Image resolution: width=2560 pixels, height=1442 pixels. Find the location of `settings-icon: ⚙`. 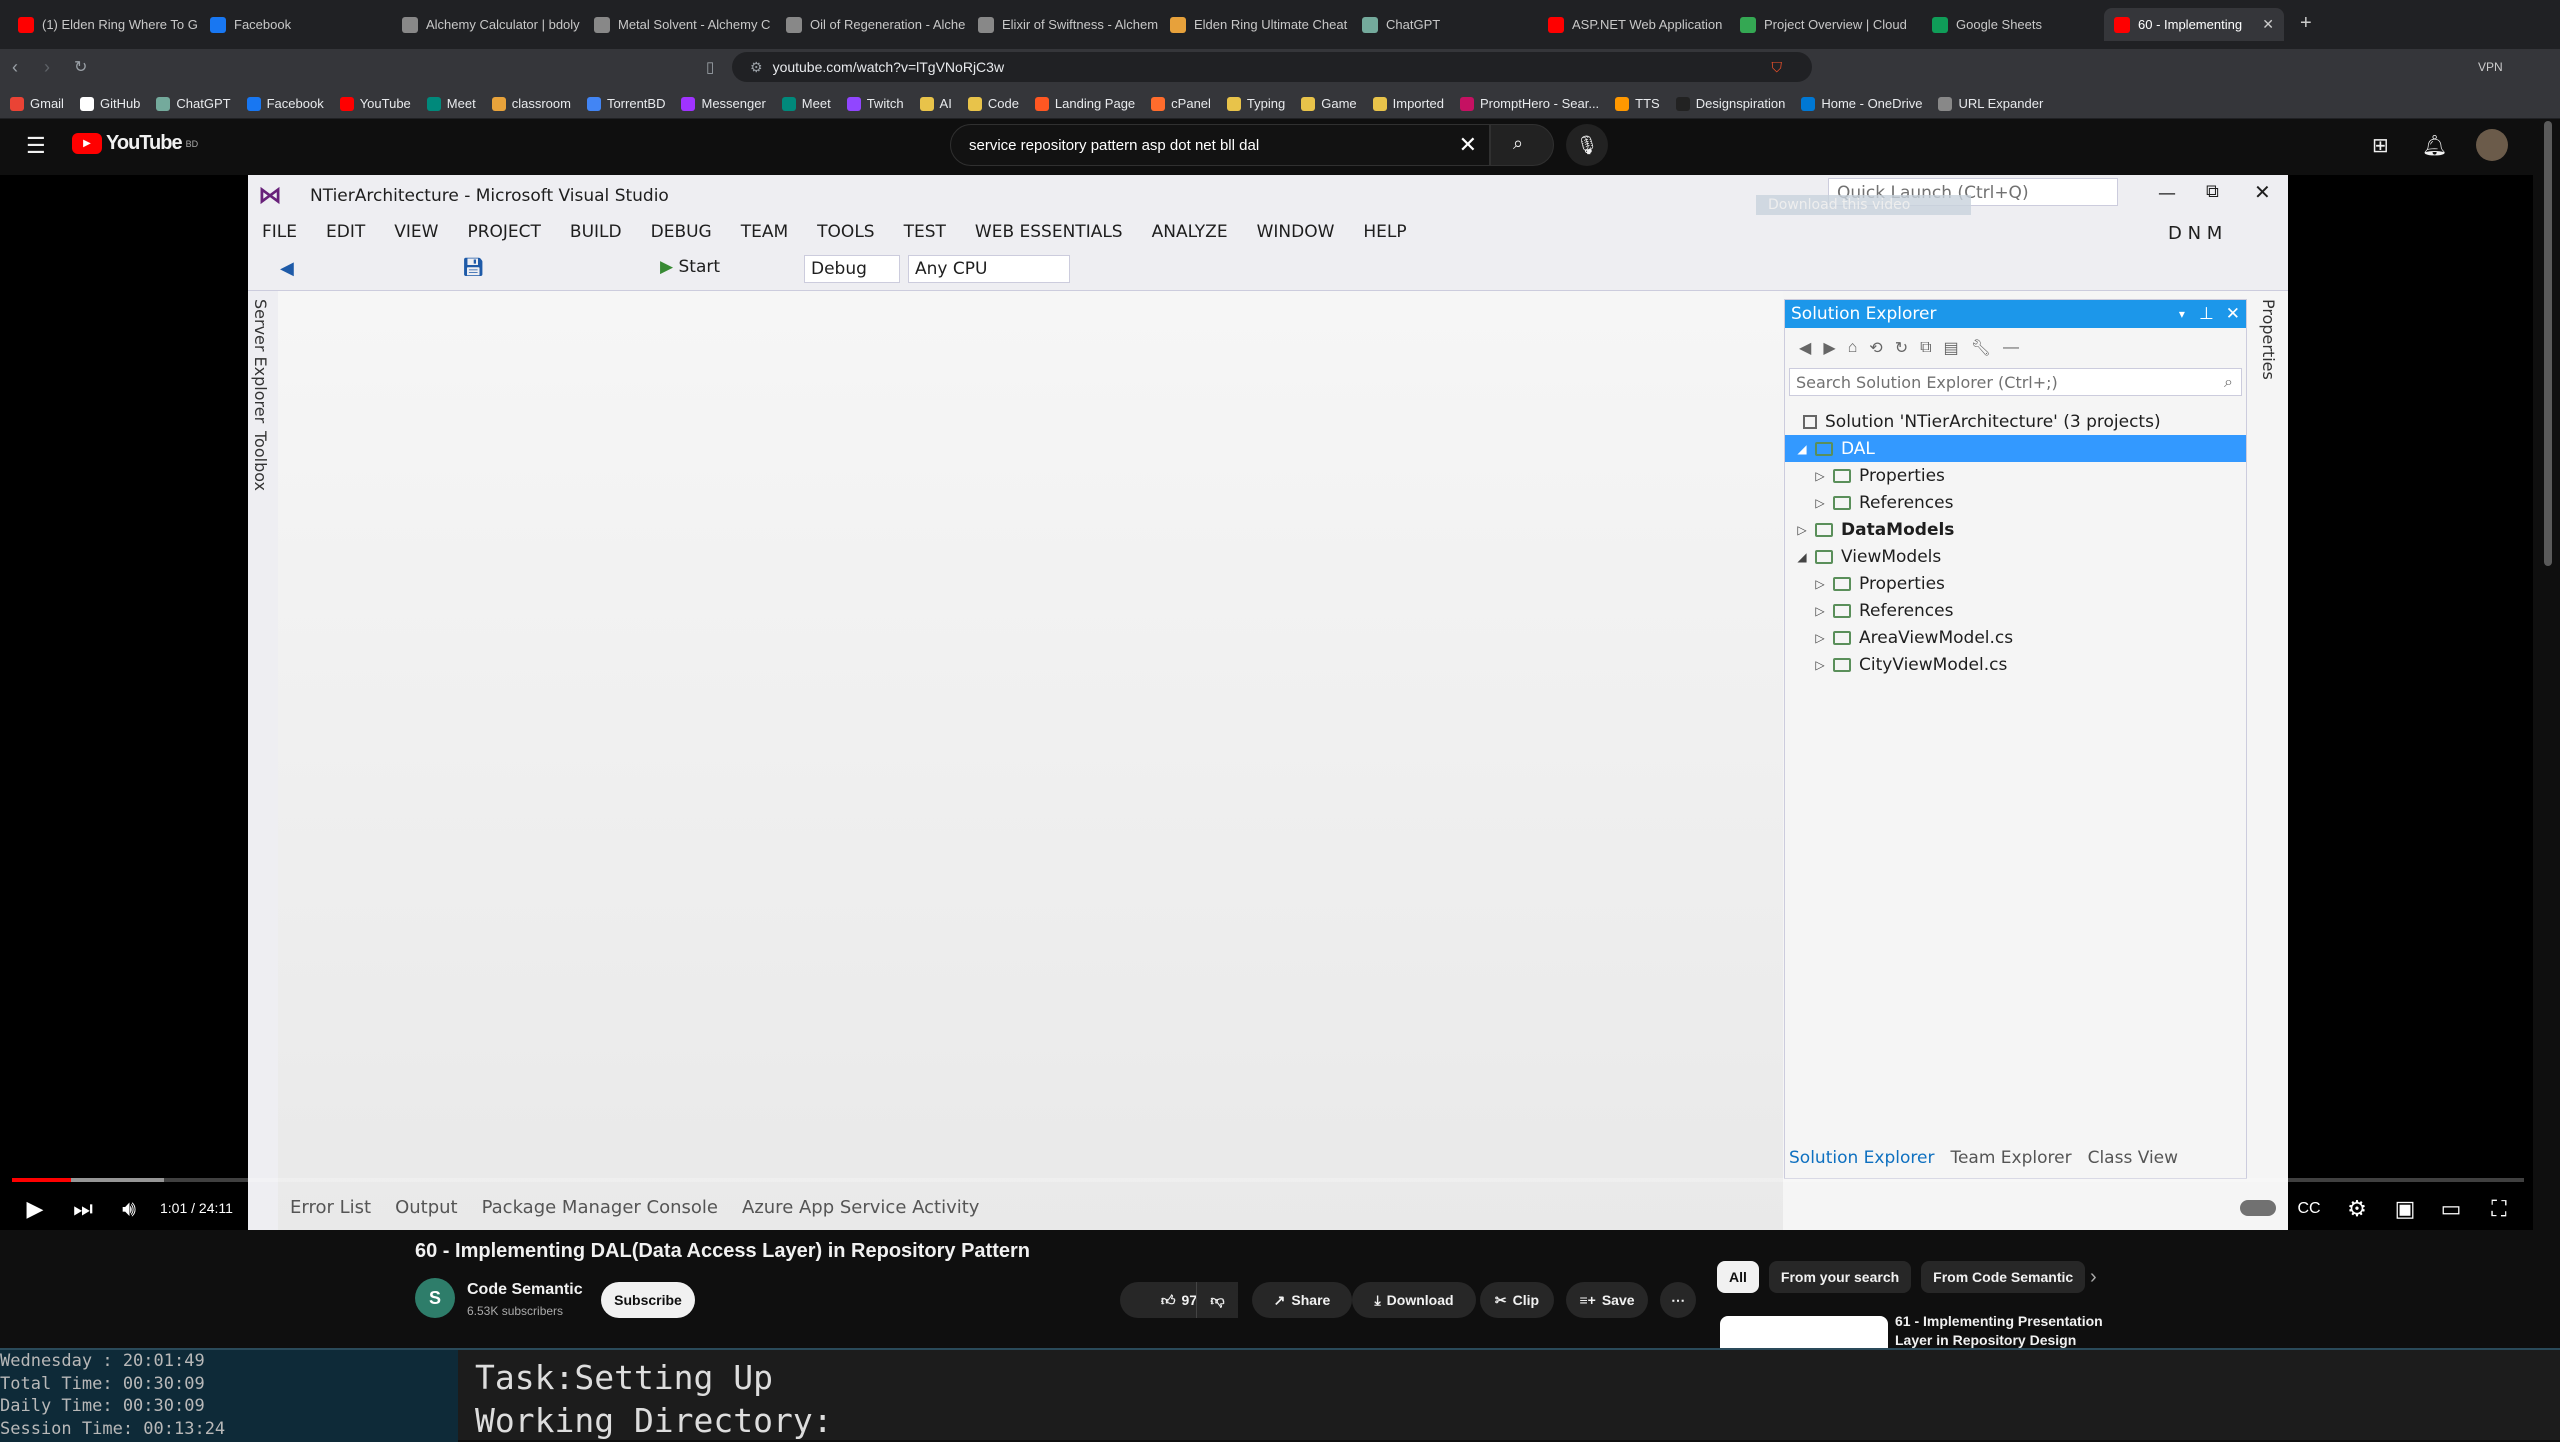

settings-icon: ⚙ is located at coordinates (2357, 1209).